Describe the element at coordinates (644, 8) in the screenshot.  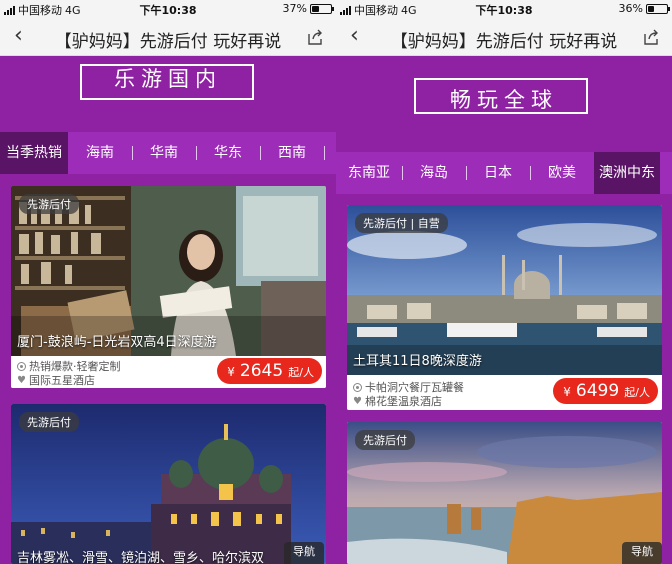
I see `battery-info: 36%` at that location.